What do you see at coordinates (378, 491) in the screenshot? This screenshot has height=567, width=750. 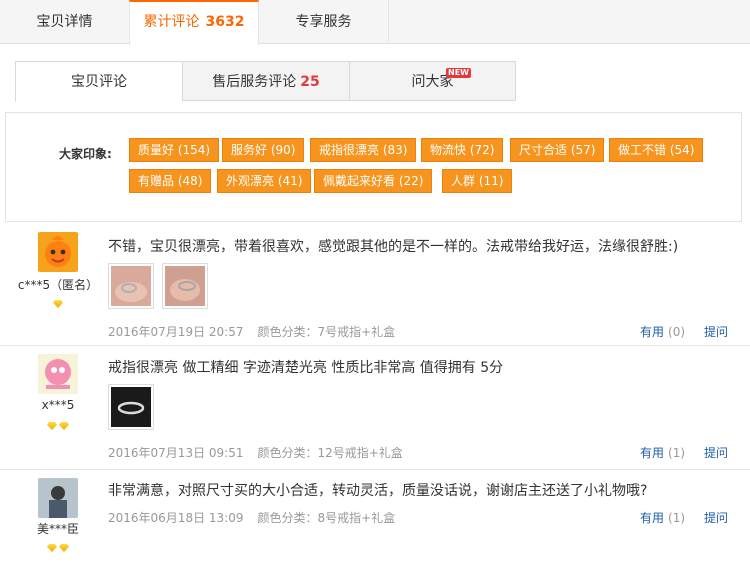 I see `review-text: 非常满意，对照尺寸买的大小合适，转动灵活，质量没话说，谢谢店主还送了小礼物哦?` at bounding box center [378, 491].